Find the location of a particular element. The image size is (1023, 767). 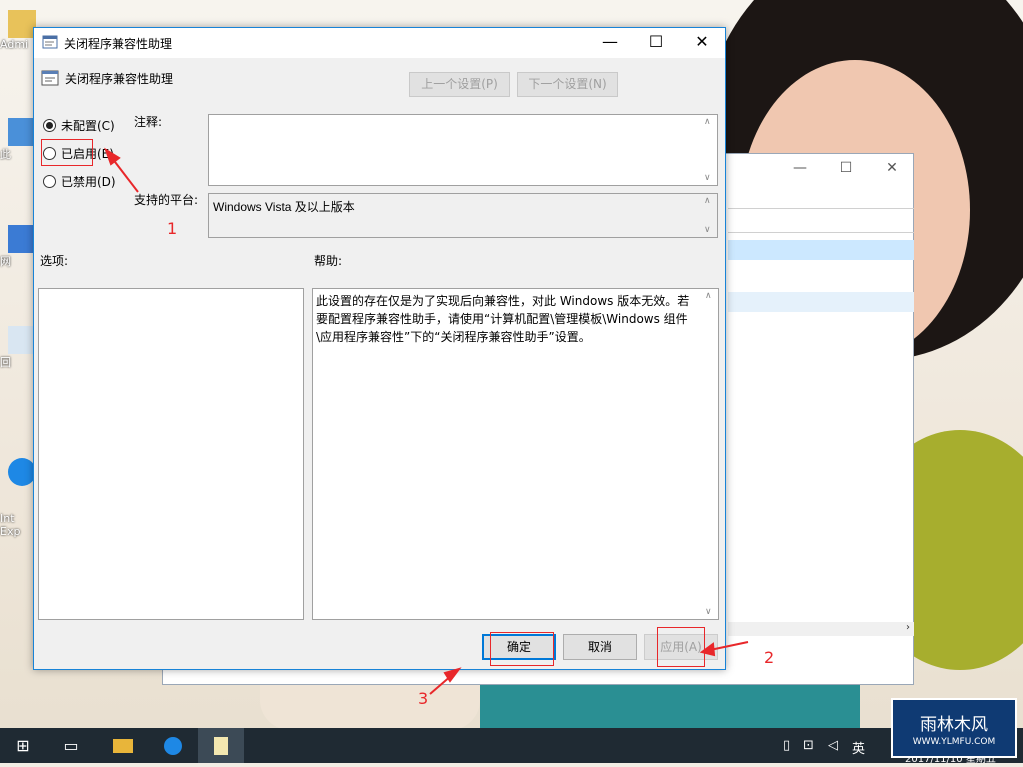

recycle-bin-icon is located at coordinates (22, 340).